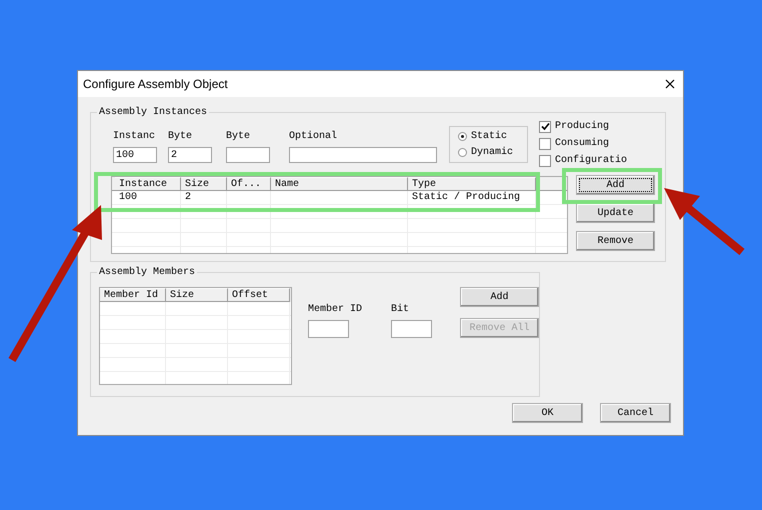 Image resolution: width=762 pixels, height=510 pixels. I want to click on column-header: Offset, so click(259, 295).